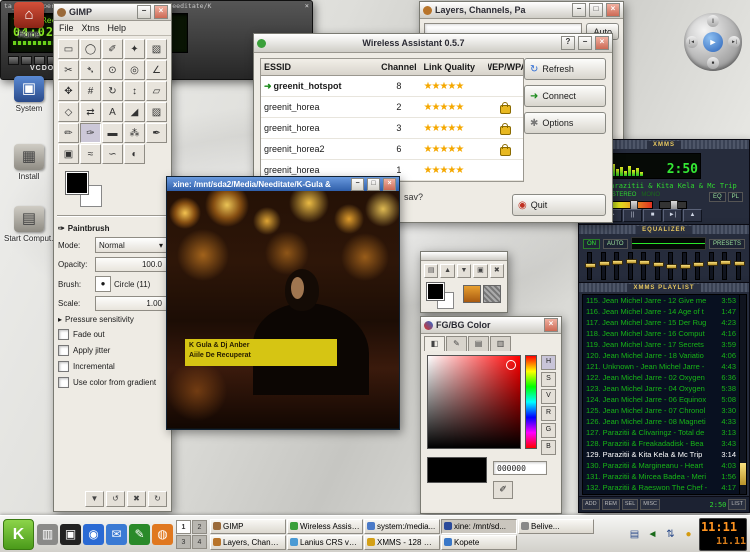  I want to click on playlist-item: 118. Jean Michel Jarre - 16 Comput 4:16, so click(661, 333).